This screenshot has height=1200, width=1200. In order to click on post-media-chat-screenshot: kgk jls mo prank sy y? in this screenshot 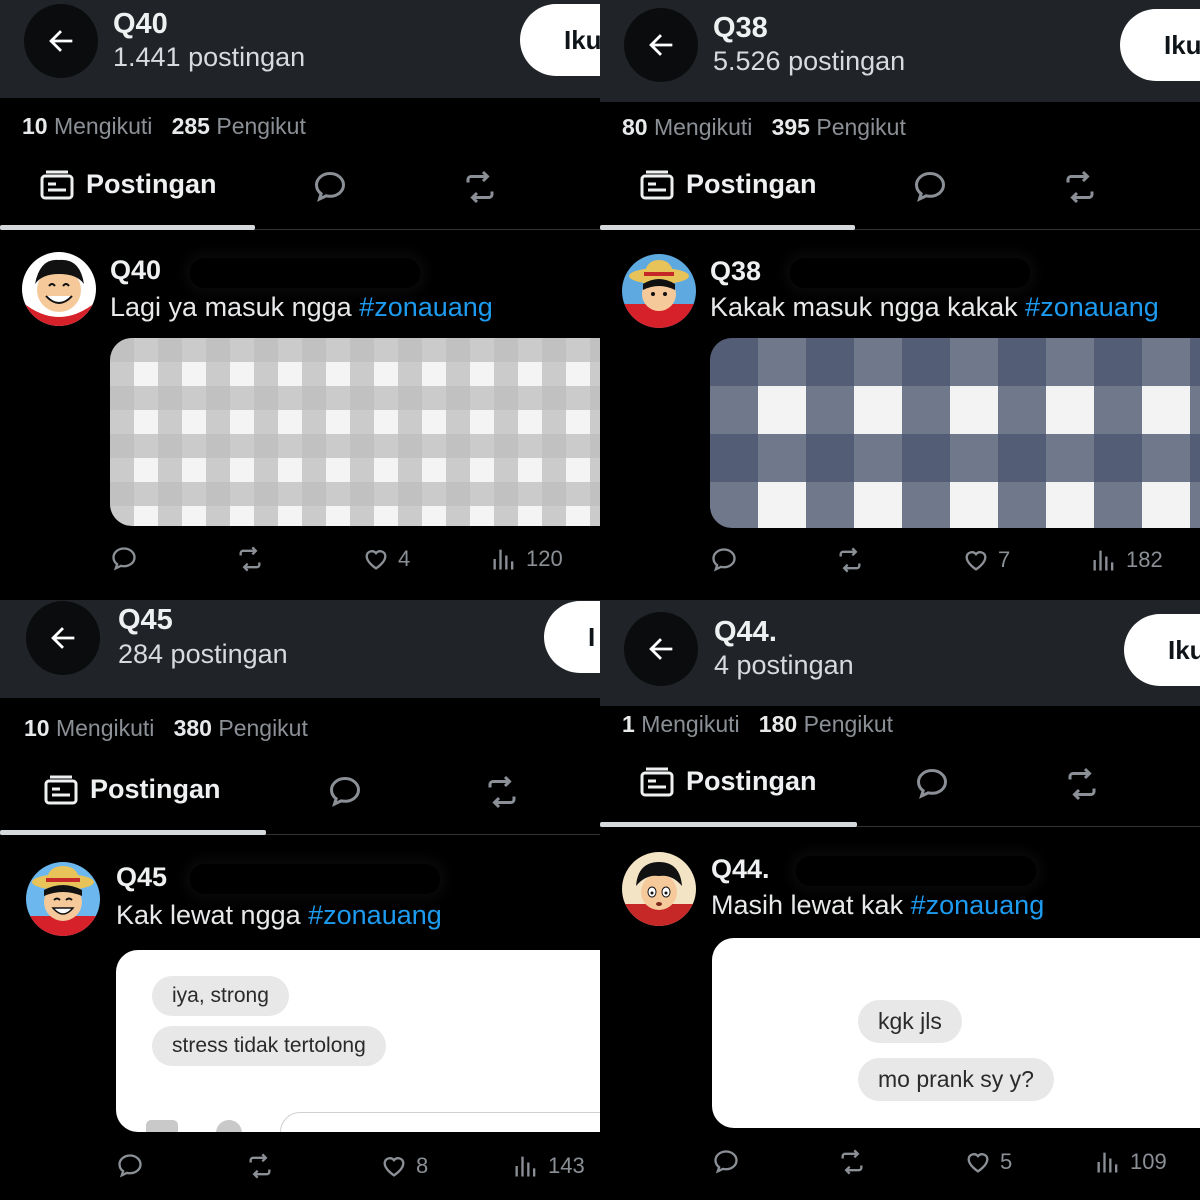, I will do `click(956, 1033)`.